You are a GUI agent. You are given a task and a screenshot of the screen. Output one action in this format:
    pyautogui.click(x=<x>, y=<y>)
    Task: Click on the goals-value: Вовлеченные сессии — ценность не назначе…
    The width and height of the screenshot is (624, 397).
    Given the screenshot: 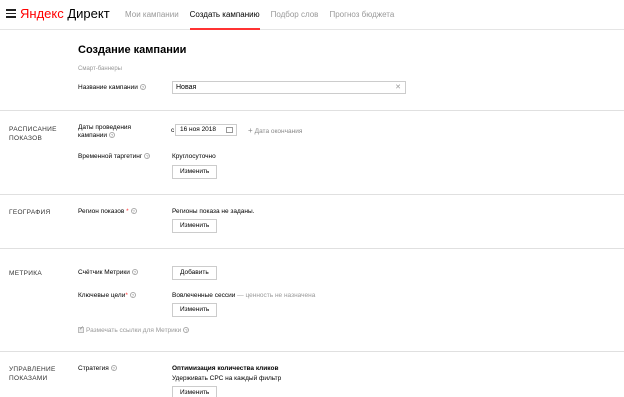 What is the action you would take?
    pyautogui.click(x=244, y=295)
    